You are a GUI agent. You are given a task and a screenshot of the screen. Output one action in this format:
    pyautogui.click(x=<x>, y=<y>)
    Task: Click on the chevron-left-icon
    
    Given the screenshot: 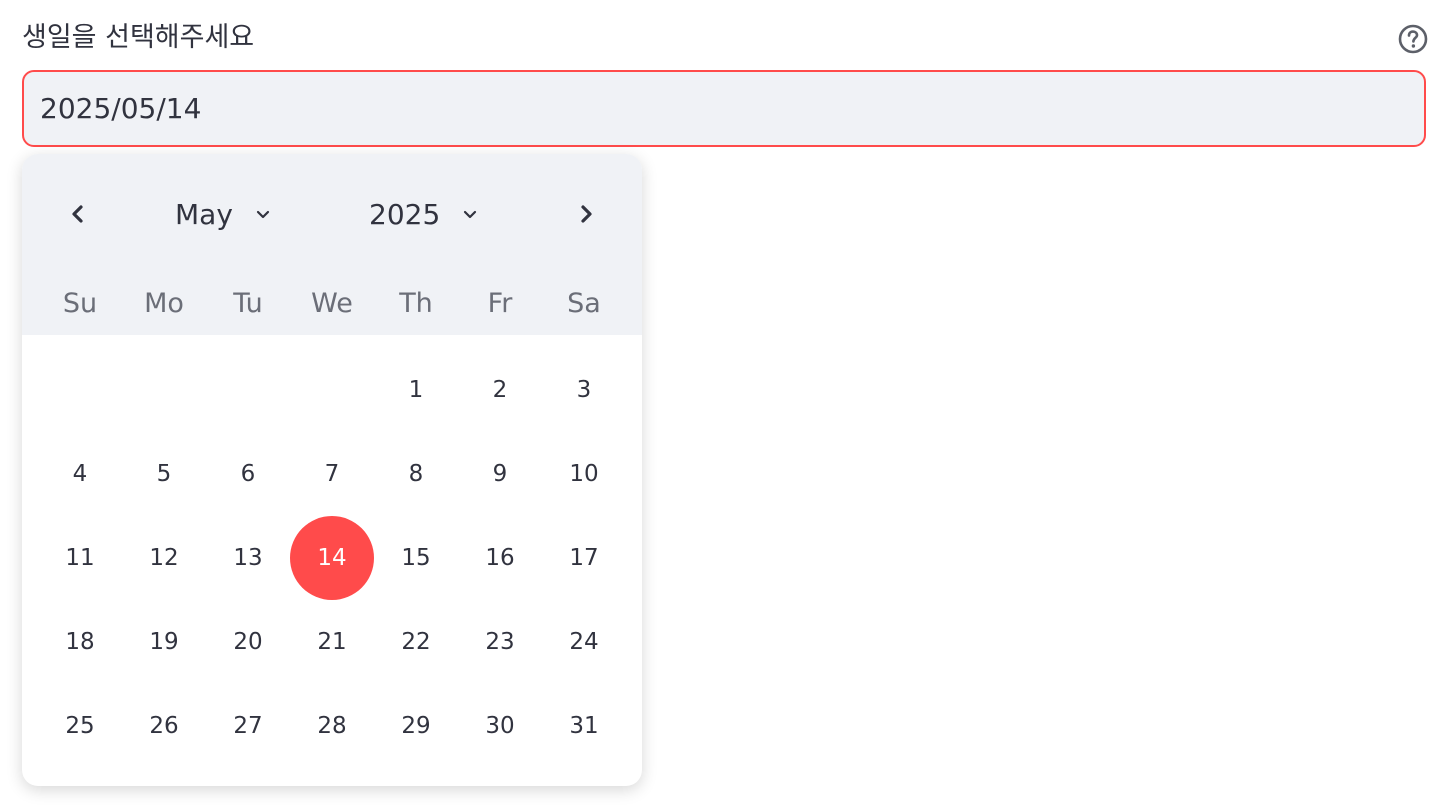 What is the action you would take?
    pyautogui.click(x=77, y=214)
    